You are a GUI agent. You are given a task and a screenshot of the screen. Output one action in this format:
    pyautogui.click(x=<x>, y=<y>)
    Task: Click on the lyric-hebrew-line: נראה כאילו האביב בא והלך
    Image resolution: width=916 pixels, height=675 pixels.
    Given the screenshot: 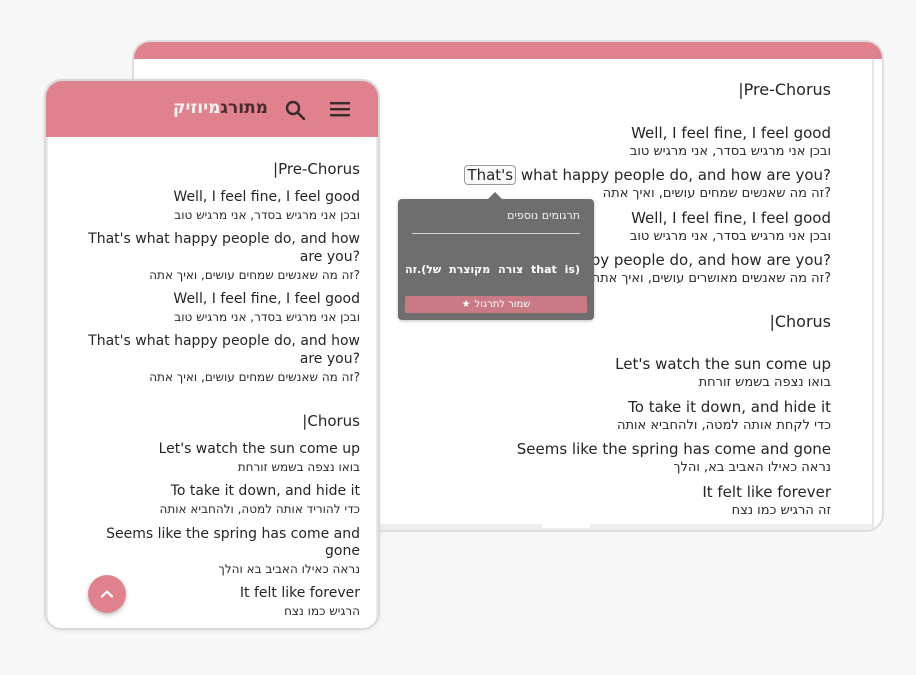 What is the action you would take?
    pyautogui.click(x=289, y=569)
    